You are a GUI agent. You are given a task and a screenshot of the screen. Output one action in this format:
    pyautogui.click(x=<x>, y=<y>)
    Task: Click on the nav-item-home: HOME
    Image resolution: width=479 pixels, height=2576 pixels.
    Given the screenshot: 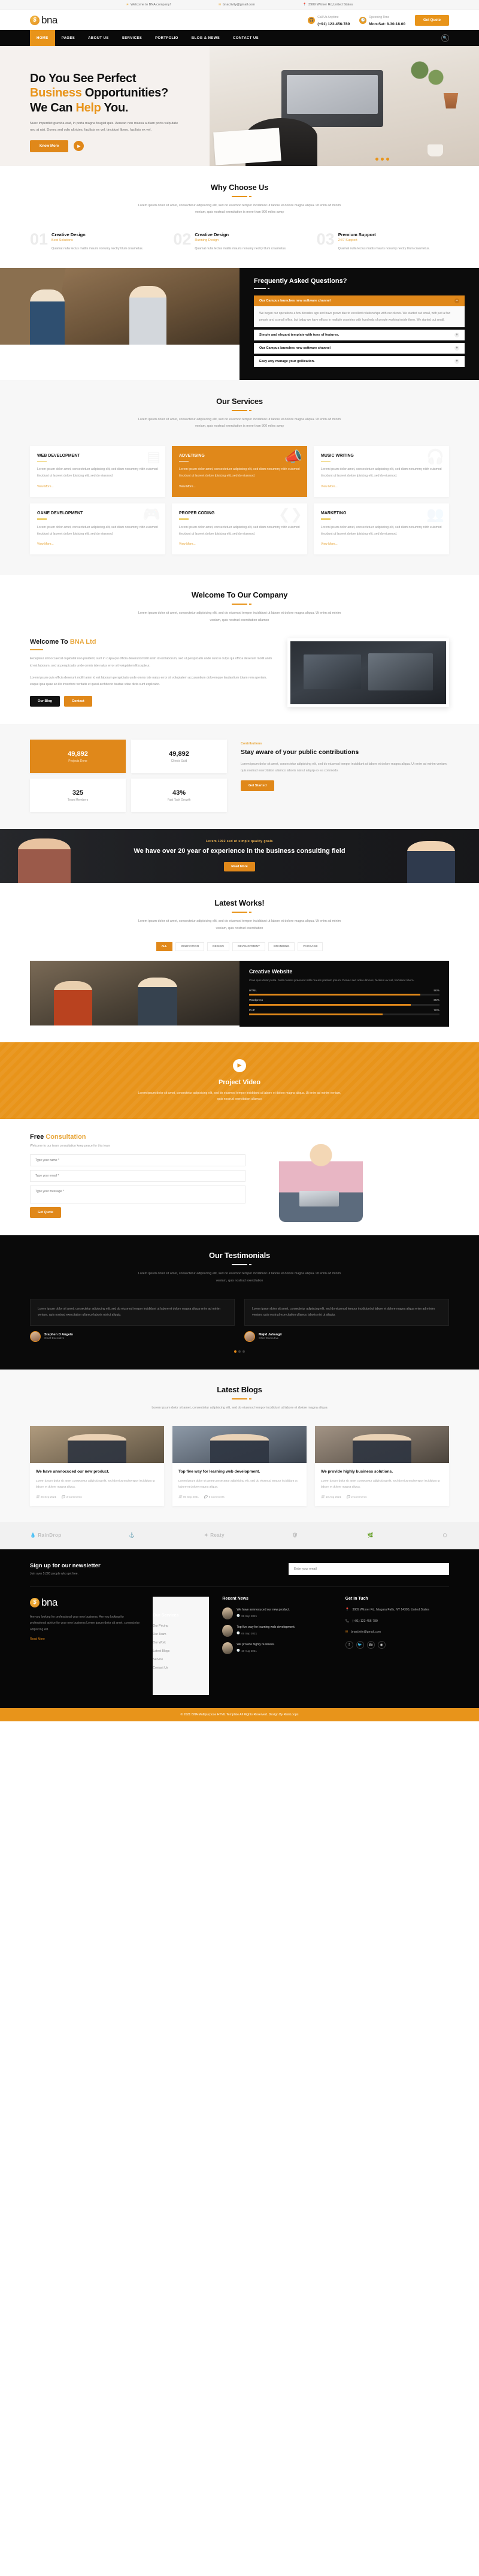 What is the action you would take?
    pyautogui.click(x=42, y=38)
    